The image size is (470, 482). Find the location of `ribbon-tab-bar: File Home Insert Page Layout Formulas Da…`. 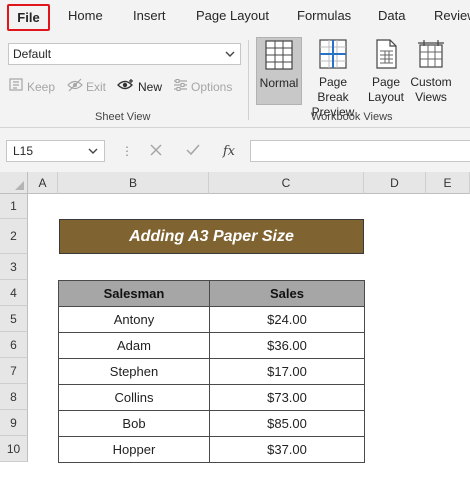

ribbon-tab-bar: File Home Insert Page Layout Formulas Da… is located at coordinates (235, 17).